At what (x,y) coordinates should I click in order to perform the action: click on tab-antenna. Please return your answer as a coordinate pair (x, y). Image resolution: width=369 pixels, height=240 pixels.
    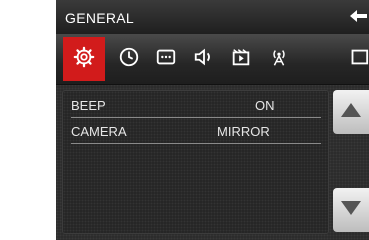
    Looking at the image, I should click on (279, 59).